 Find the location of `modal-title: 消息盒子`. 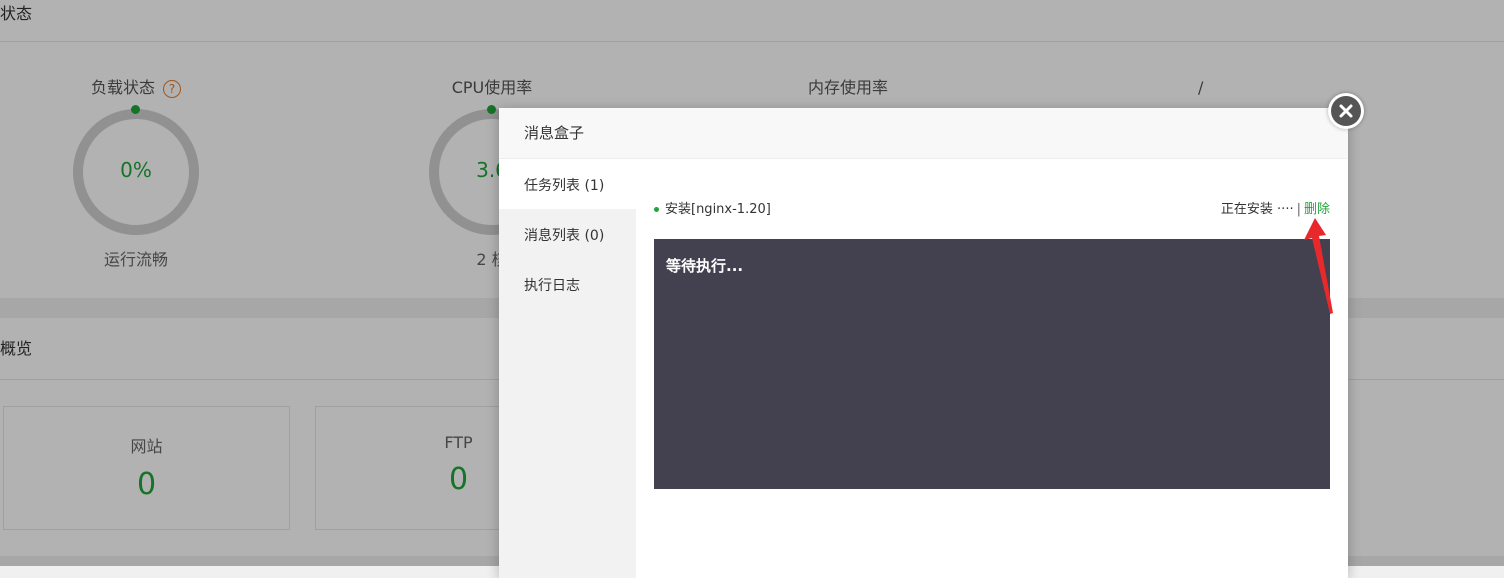

modal-title: 消息盒子 is located at coordinates (923, 133).